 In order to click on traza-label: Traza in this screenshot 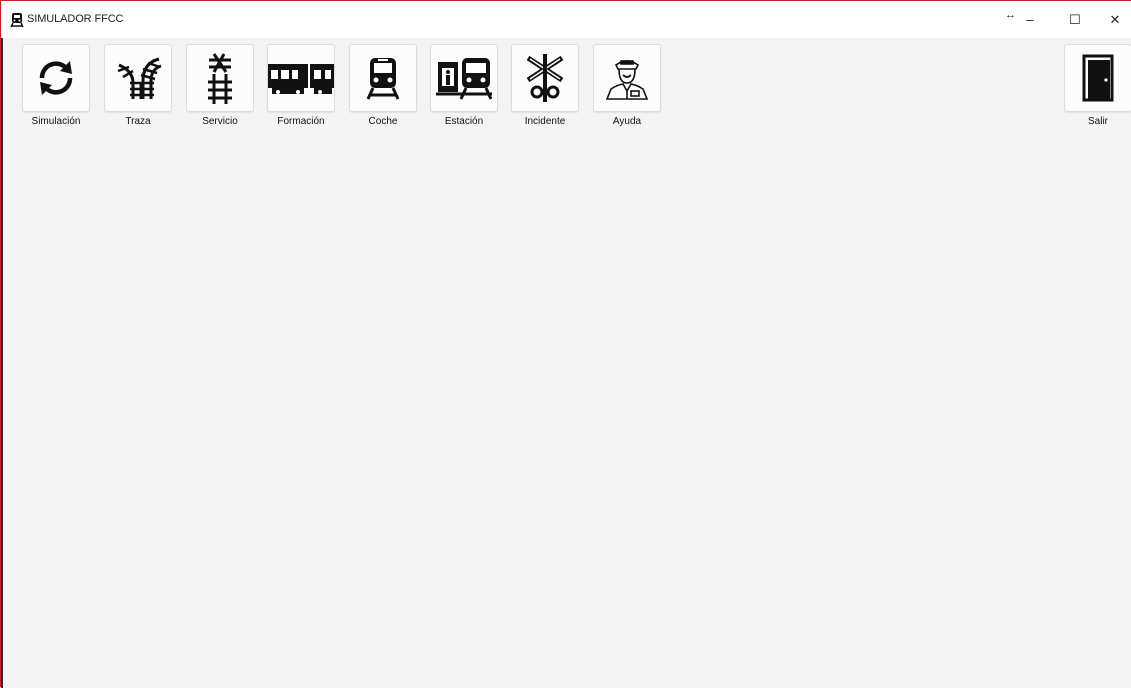, I will do `click(138, 121)`.